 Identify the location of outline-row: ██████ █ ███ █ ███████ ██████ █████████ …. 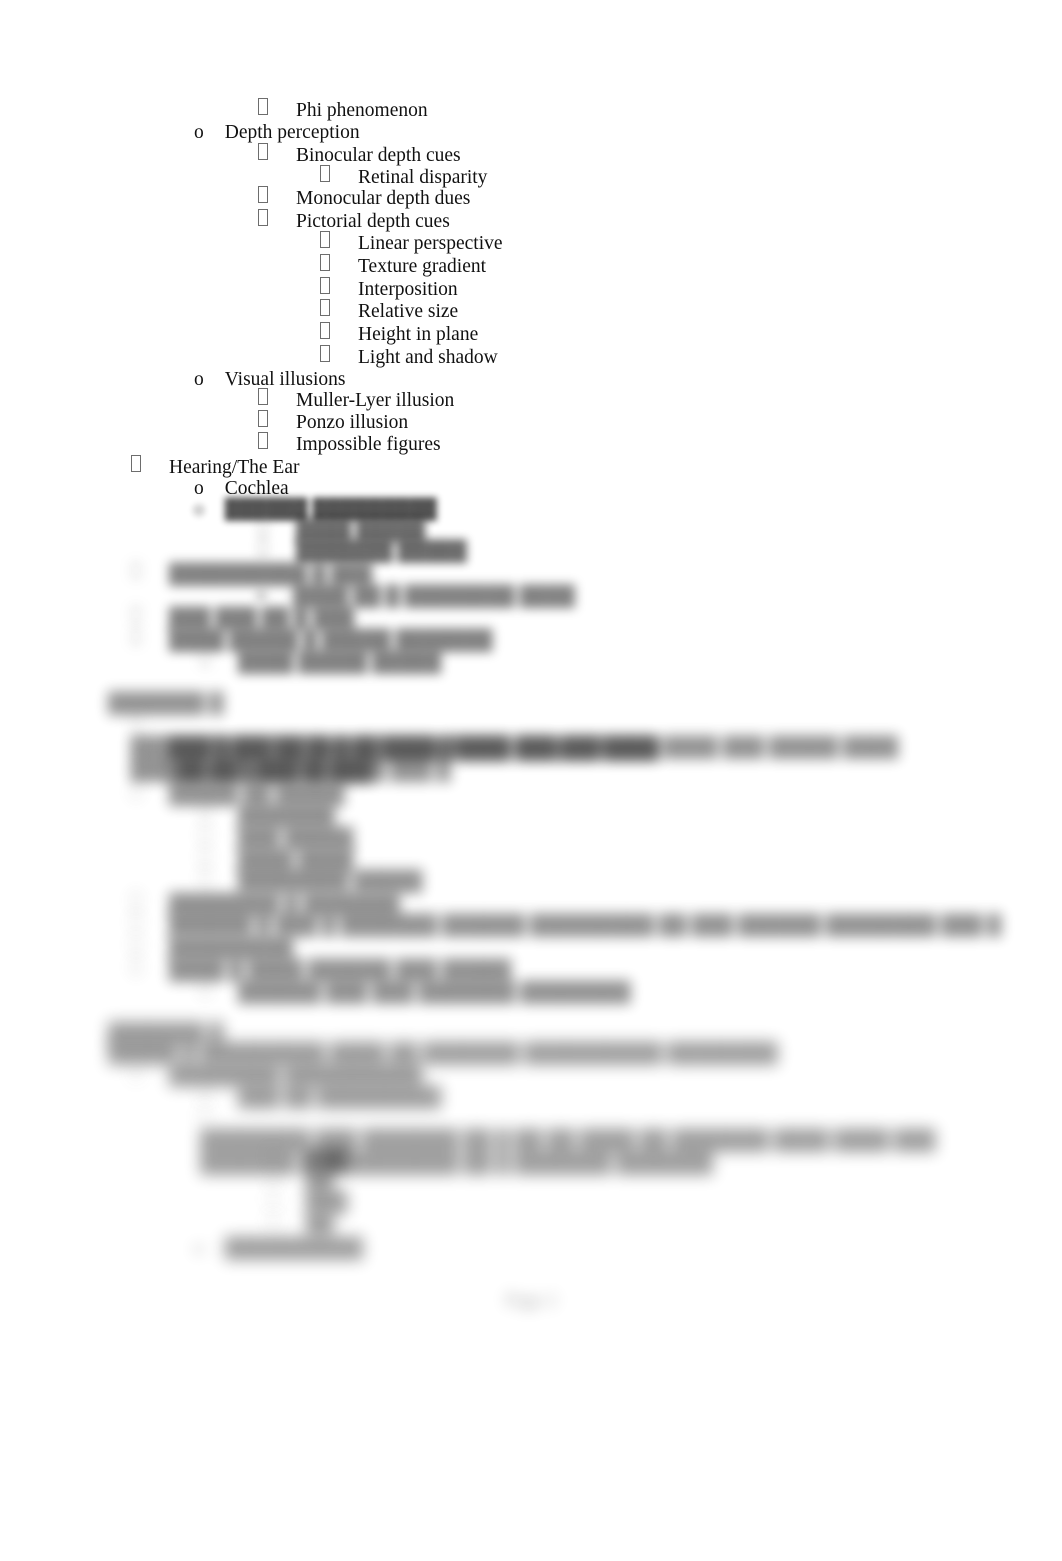
(566, 925).